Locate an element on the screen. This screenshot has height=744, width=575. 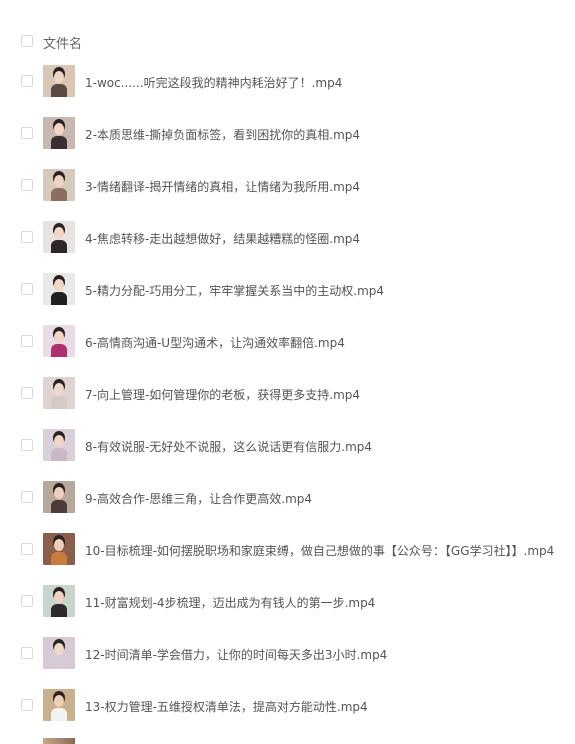
file-row: 12-时间清单-学会借力，让你的时间每天多出3小时.mp4 is located at coordinates (287, 662).